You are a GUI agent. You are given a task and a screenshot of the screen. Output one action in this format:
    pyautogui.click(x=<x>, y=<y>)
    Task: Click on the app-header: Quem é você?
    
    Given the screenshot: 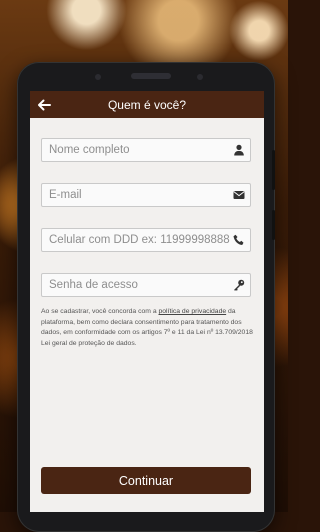 What is the action you would take?
    pyautogui.click(x=147, y=104)
    